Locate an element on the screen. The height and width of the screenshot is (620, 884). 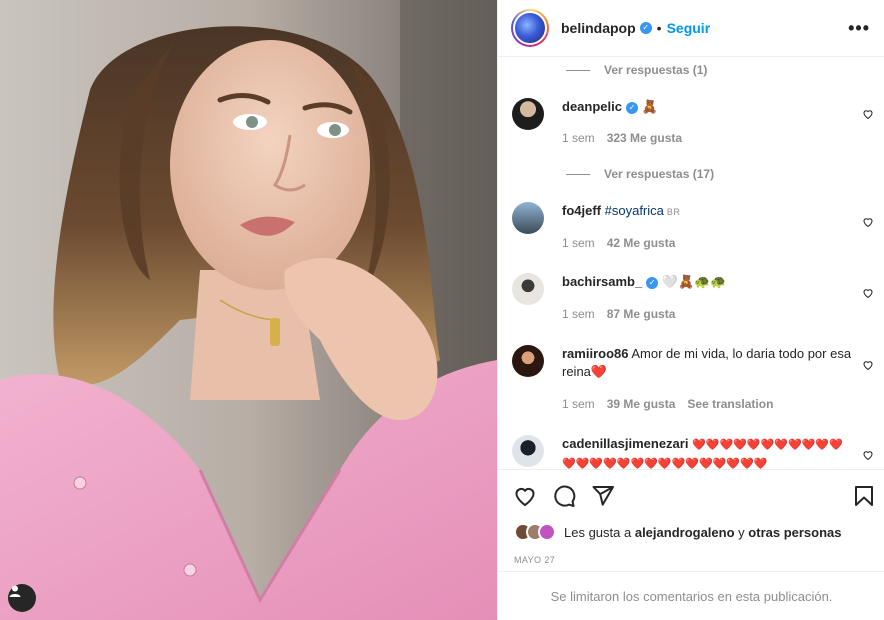
follow-button: Seguir is located at coordinates (689, 28).